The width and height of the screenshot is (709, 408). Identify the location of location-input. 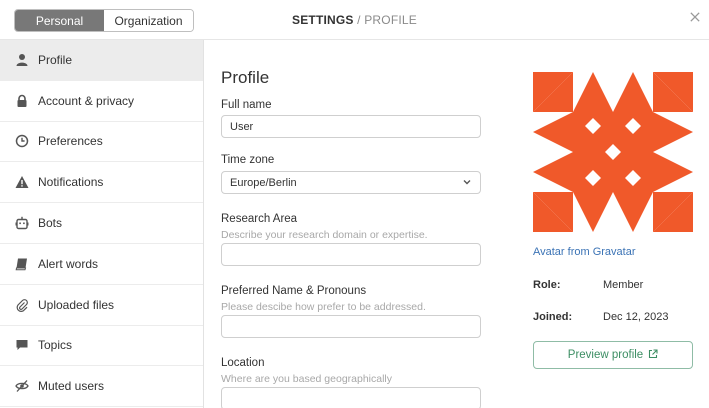
(351, 397).